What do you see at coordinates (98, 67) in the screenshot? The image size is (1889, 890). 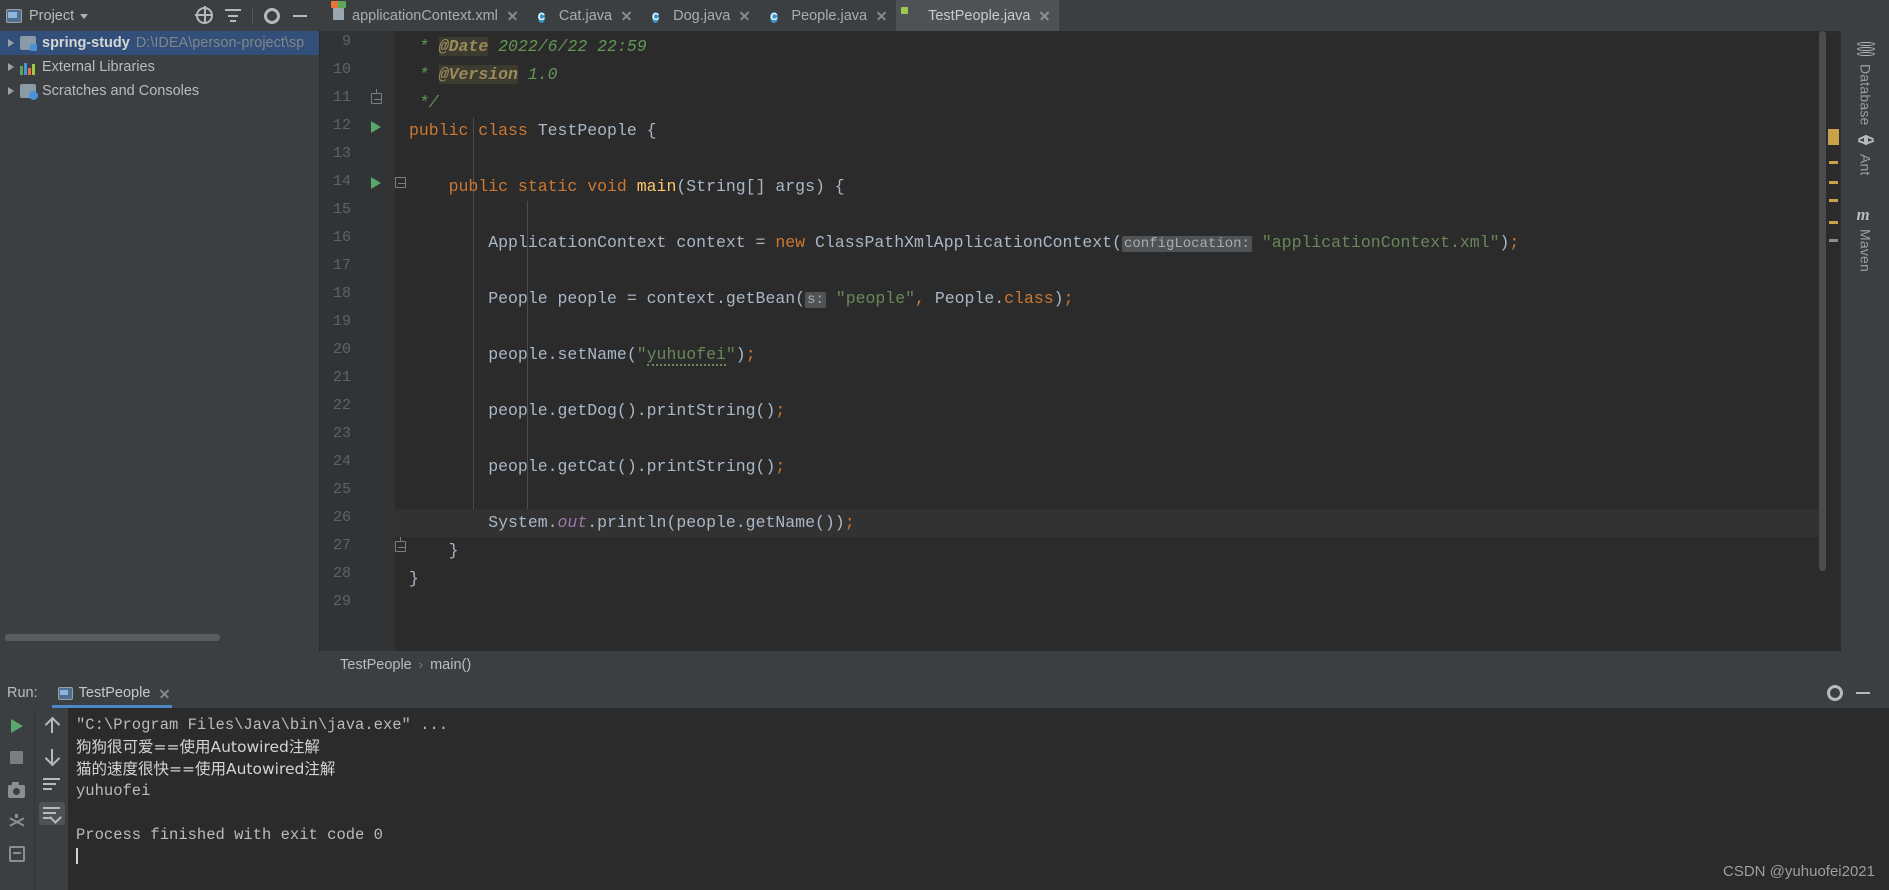 I see `tree-node-label: External Libraries` at bounding box center [98, 67].